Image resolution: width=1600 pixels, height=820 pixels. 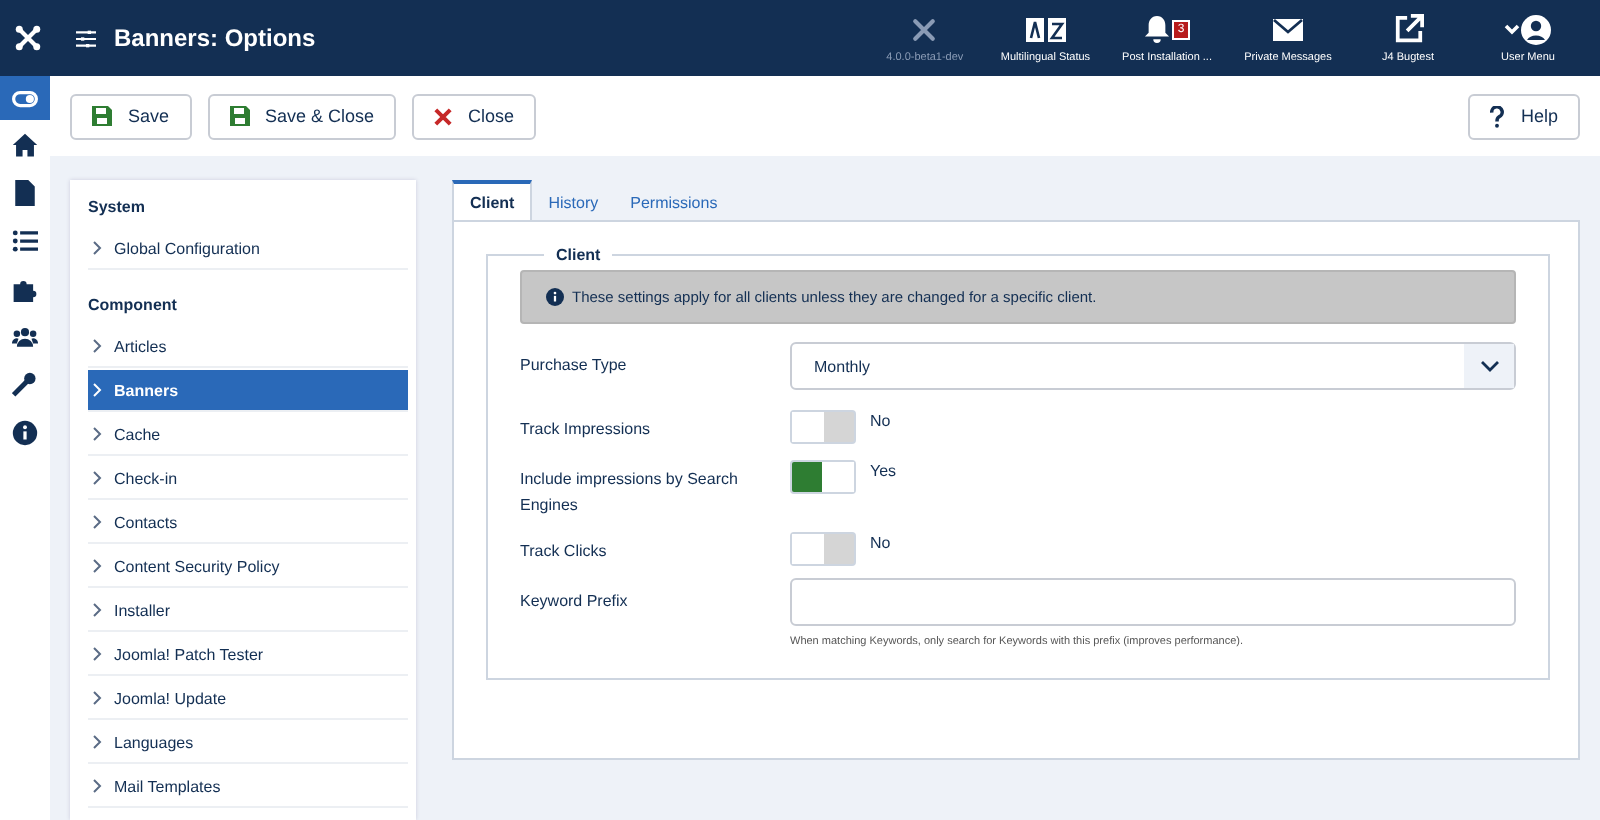 I want to click on sidebar-item: Cache, so click(x=248, y=435).